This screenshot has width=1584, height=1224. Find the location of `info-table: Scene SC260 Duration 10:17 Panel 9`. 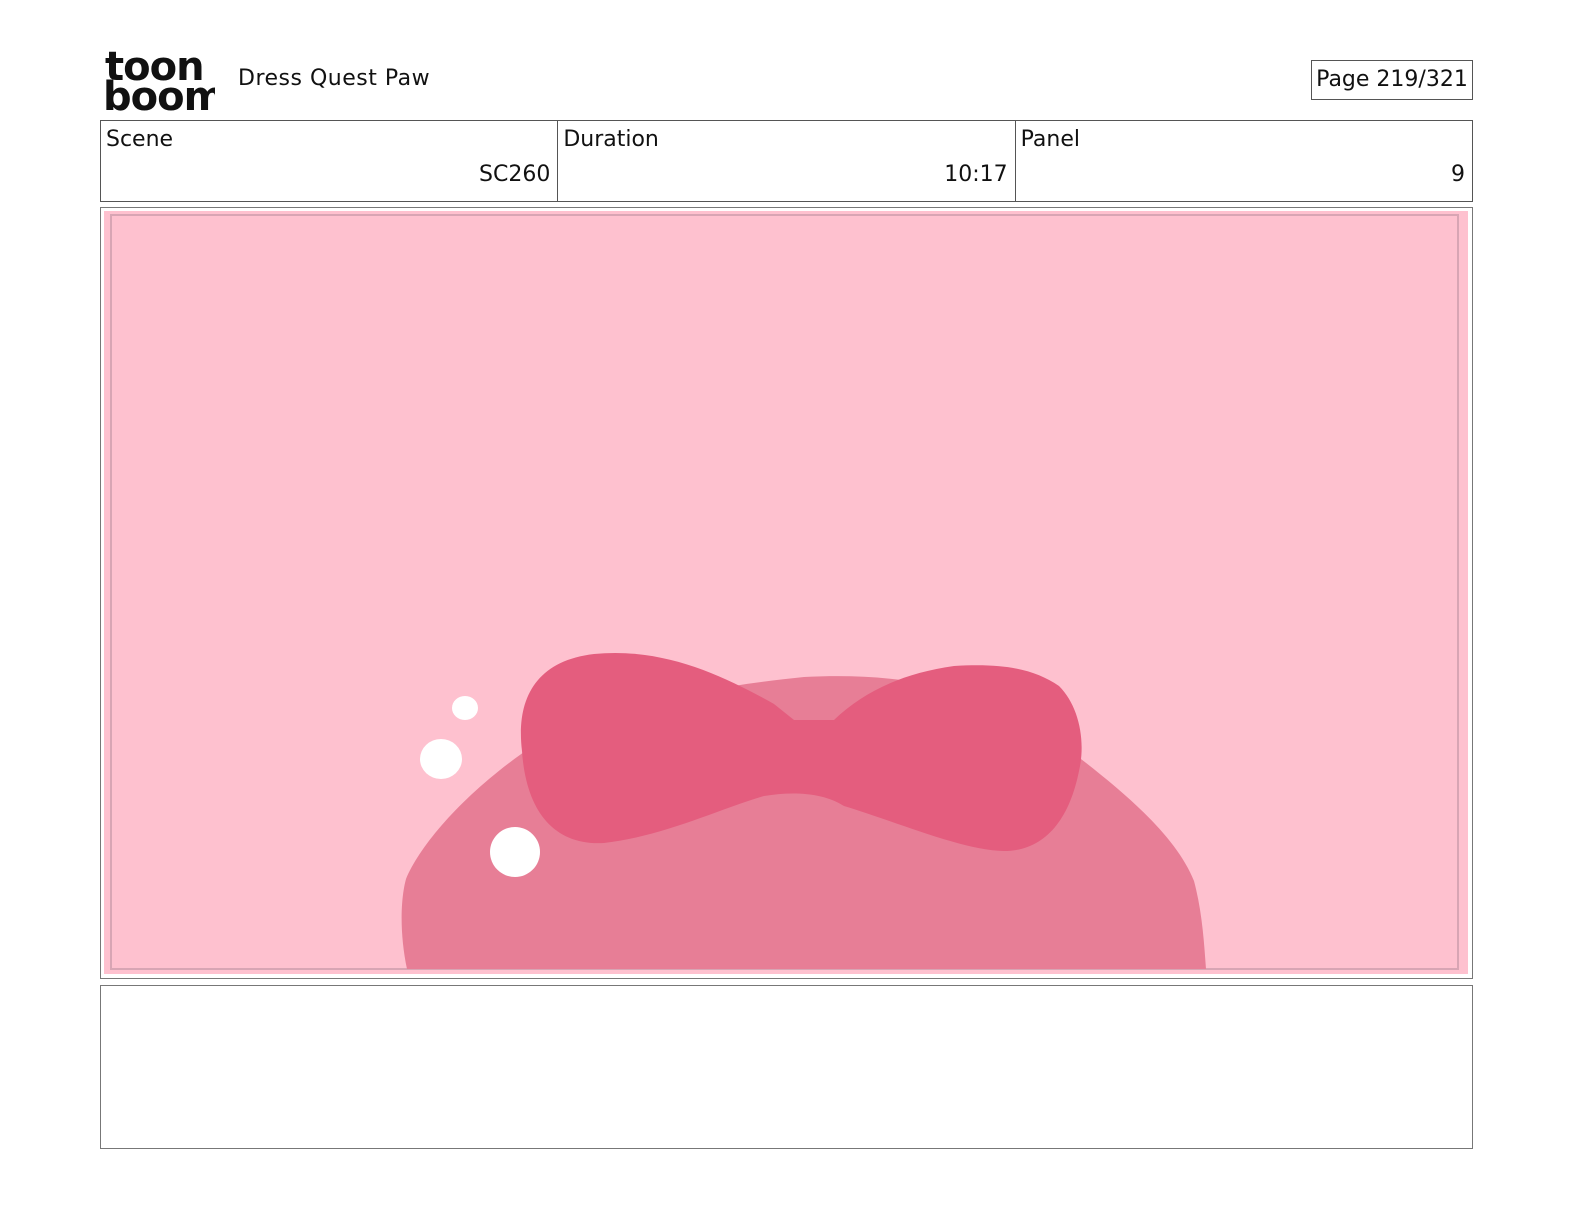

info-table: Scene SC260 Duration 10:17 Panel 9 is located at coordinates (786, 161).